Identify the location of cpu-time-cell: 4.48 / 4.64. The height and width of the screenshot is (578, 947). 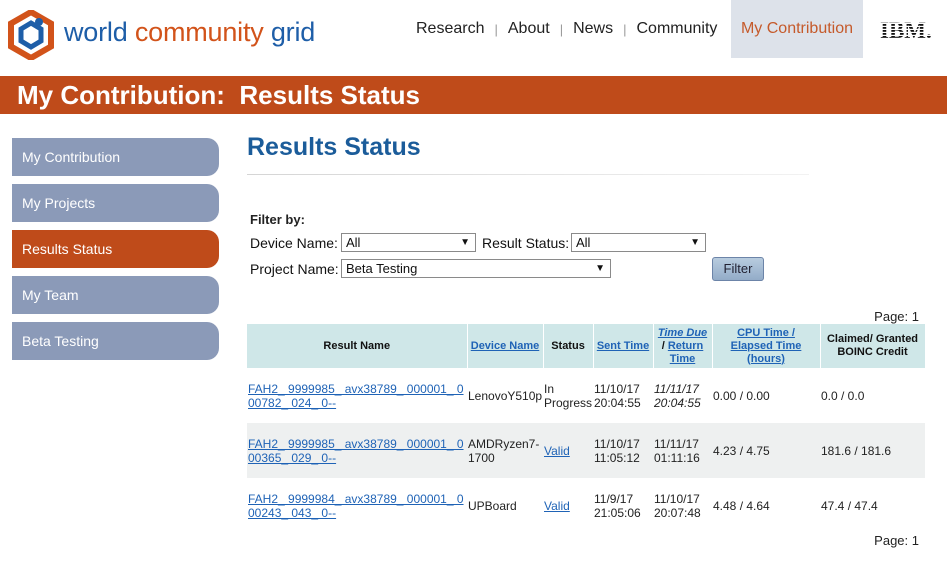
(741, 505).